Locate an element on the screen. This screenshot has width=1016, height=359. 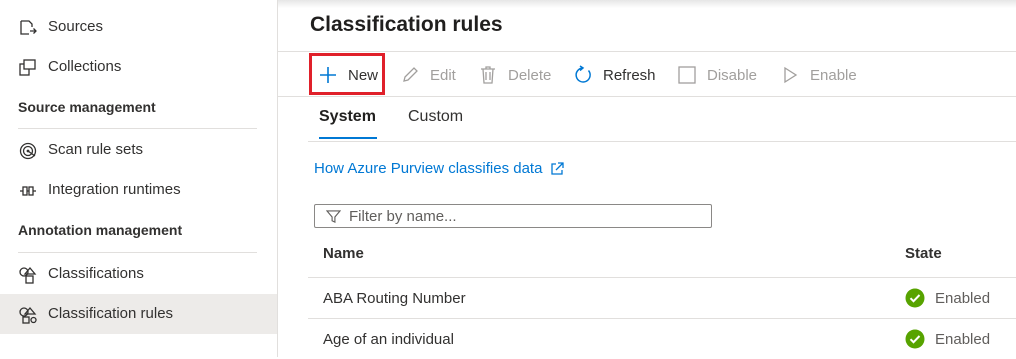
trash-icon is located at coordinates (488, 75).